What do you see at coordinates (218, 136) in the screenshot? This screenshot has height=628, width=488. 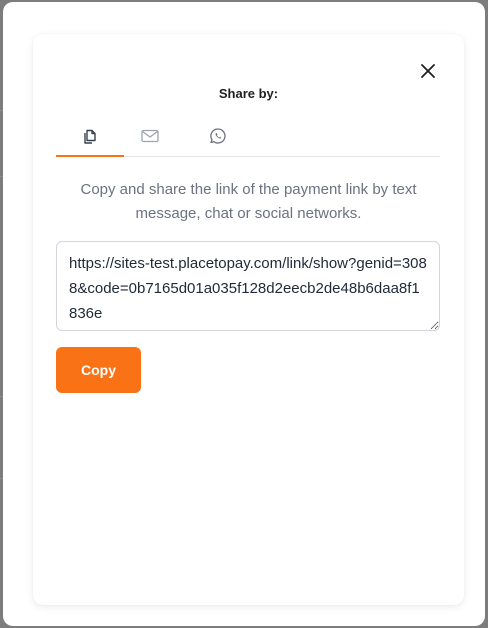 I see `whatsapp-icon` at bounding box center [218, 136].